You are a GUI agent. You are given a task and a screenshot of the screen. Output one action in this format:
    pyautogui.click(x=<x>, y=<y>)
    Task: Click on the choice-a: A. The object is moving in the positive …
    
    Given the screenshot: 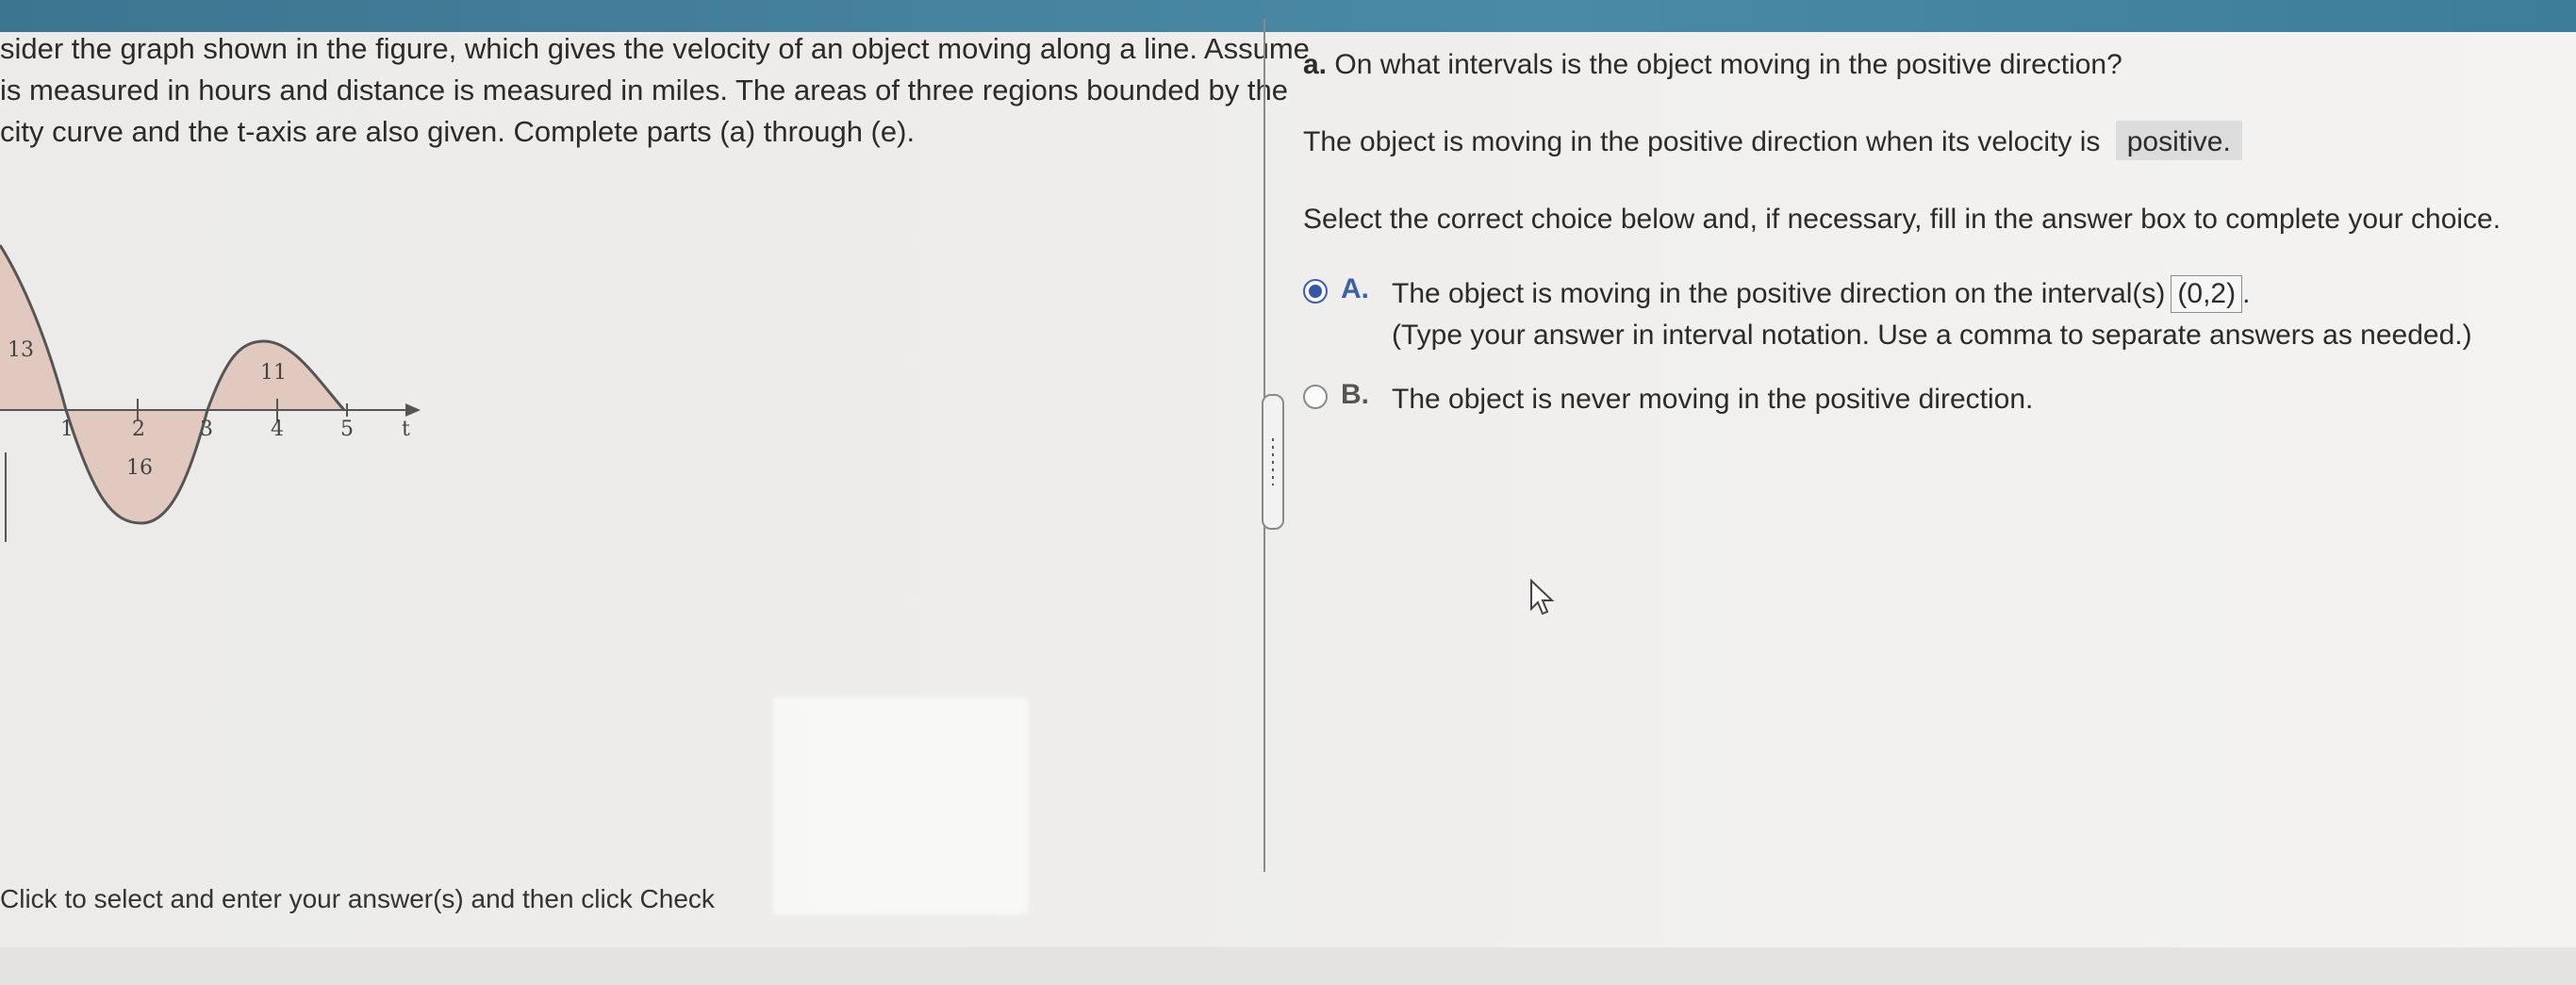 What is the action you would take?
    pyautogui.click(x=1887, y=314)
    